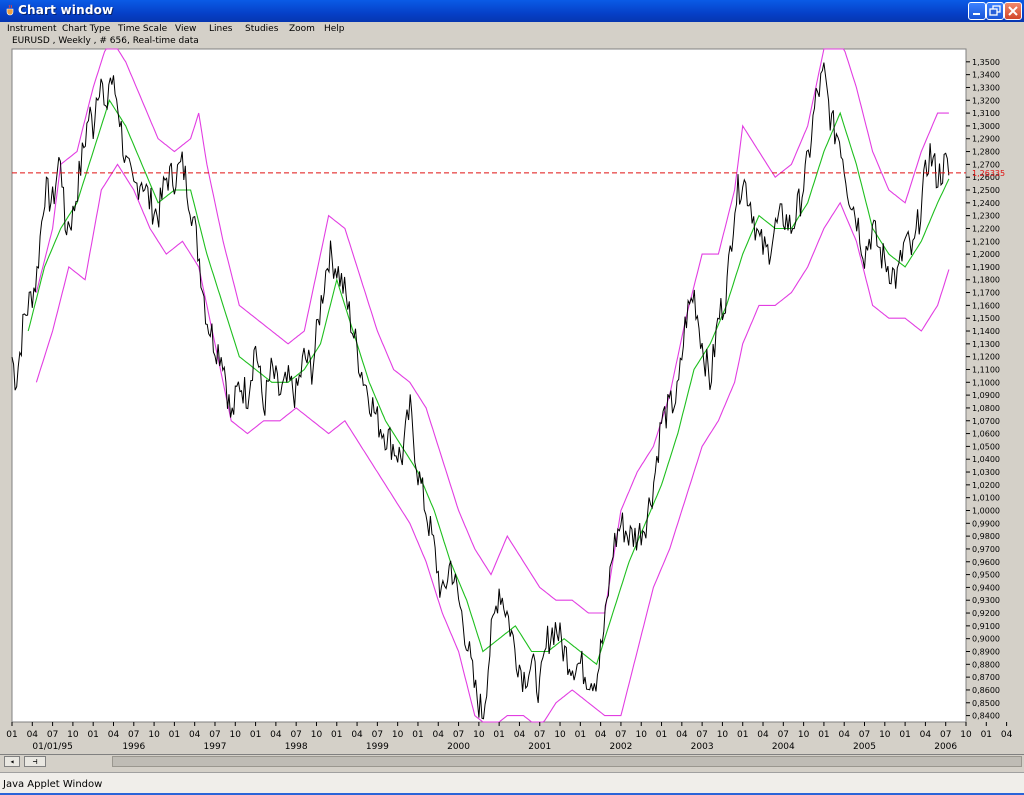 This screenshot has height=795, width=1024. Describe the element at coordinates (986, 357) in the screenshot. I see `y-tick-label: 1,1200` at that location.